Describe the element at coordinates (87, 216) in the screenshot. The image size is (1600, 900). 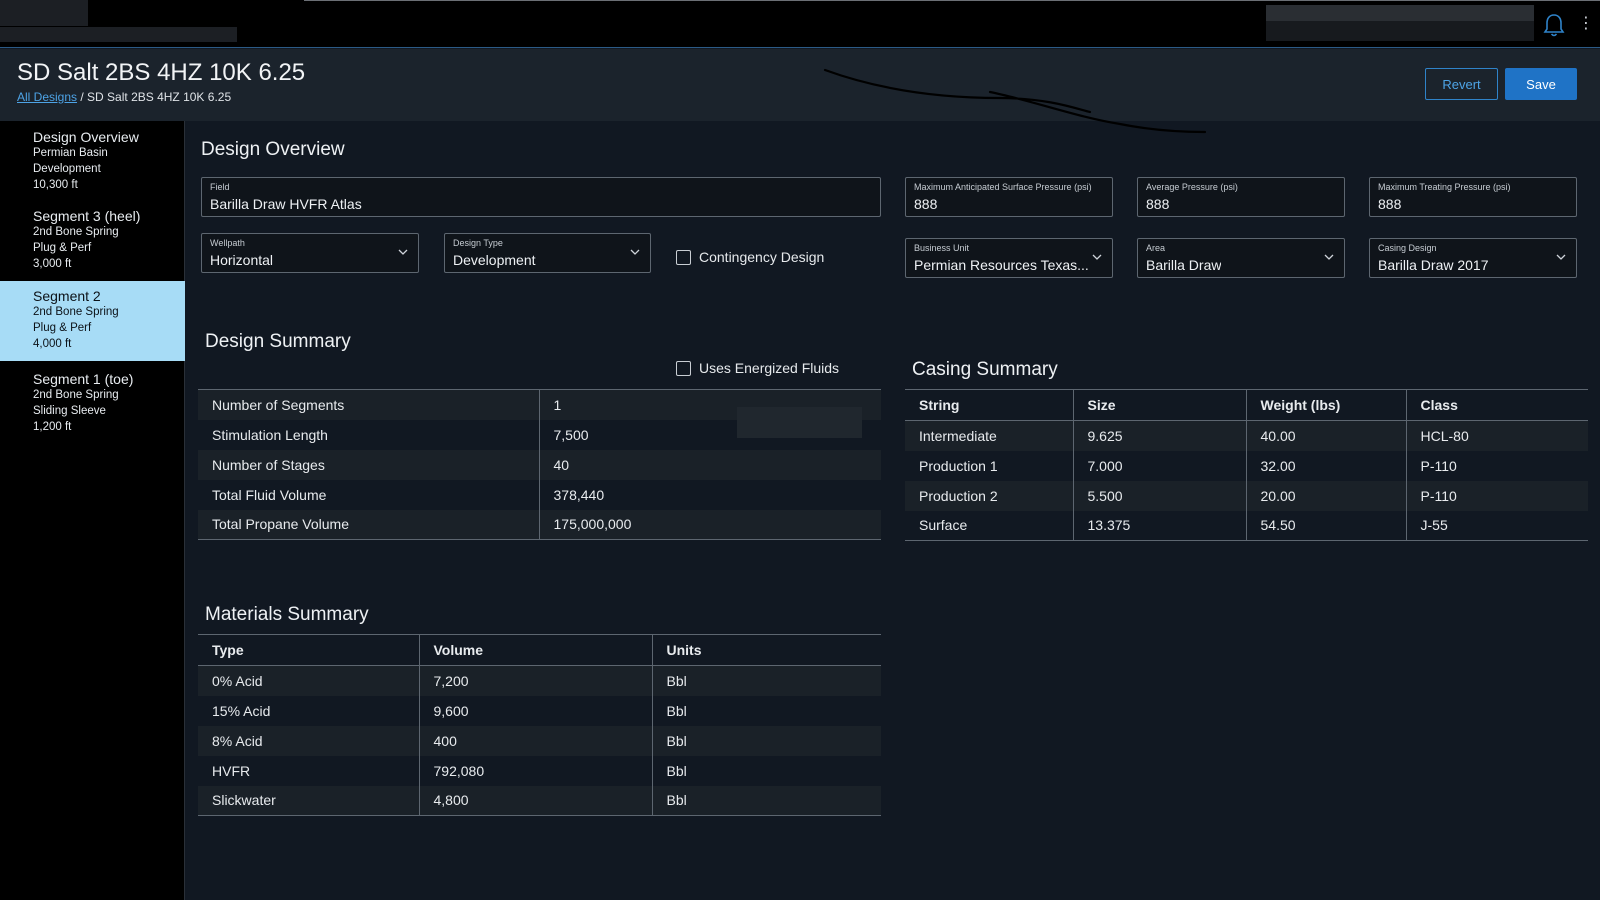
I see `sidebar-item-title: Segment 3 (heel)` at that location.